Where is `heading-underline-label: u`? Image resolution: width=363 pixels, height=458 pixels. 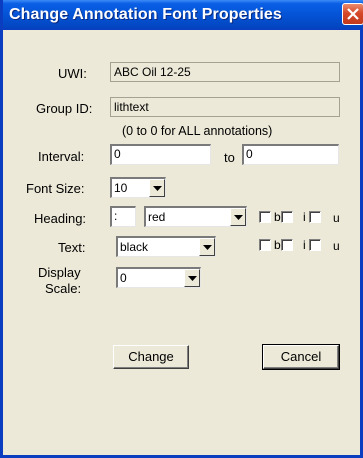
heading-underline-label: u is located at coordinates (336, 218).